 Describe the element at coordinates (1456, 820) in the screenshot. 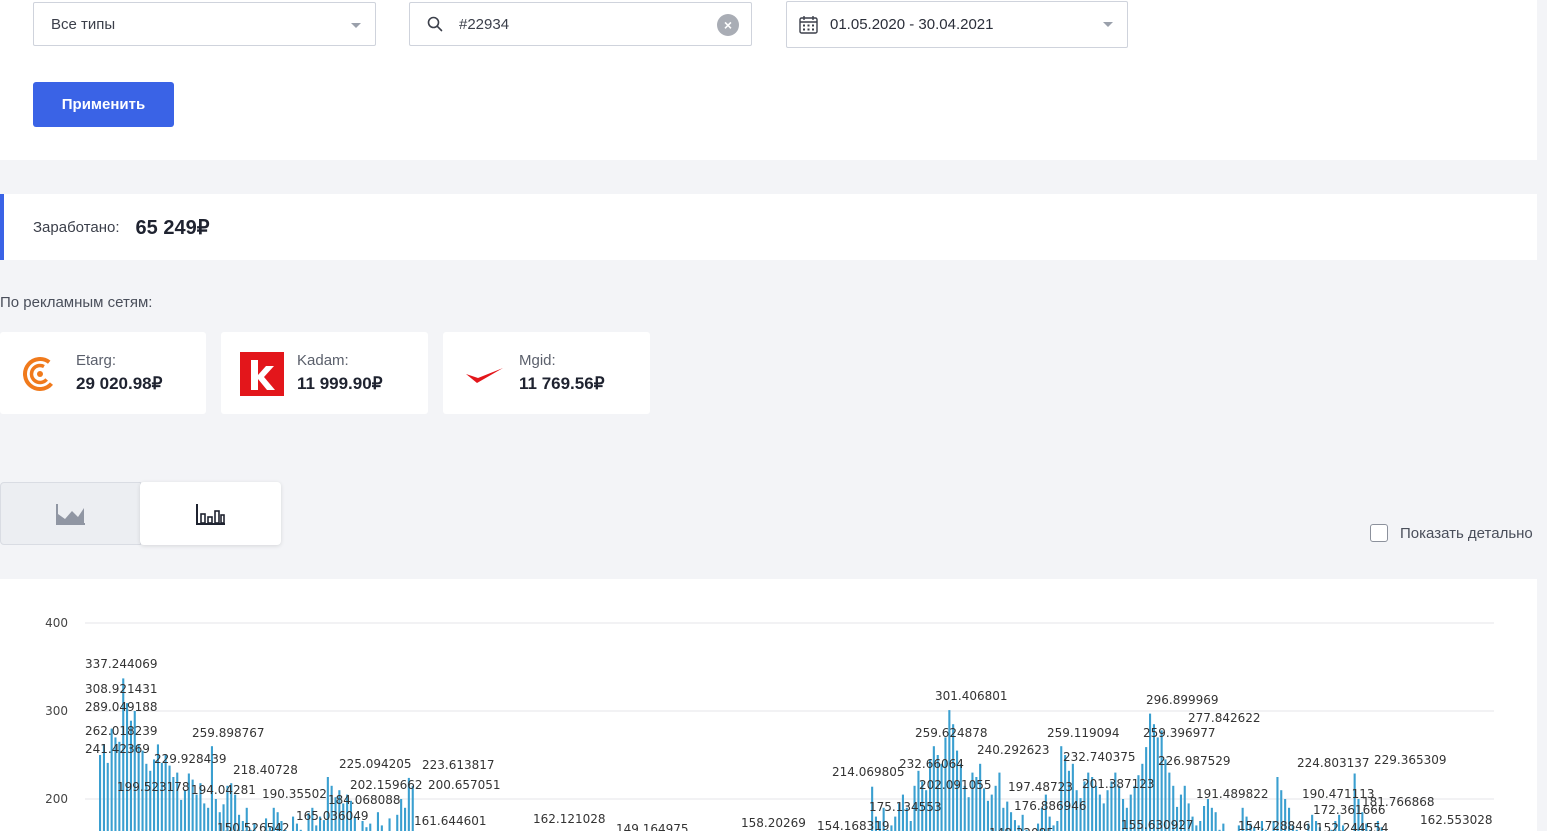

I see `bar-data-label: 162.553028` at that location.